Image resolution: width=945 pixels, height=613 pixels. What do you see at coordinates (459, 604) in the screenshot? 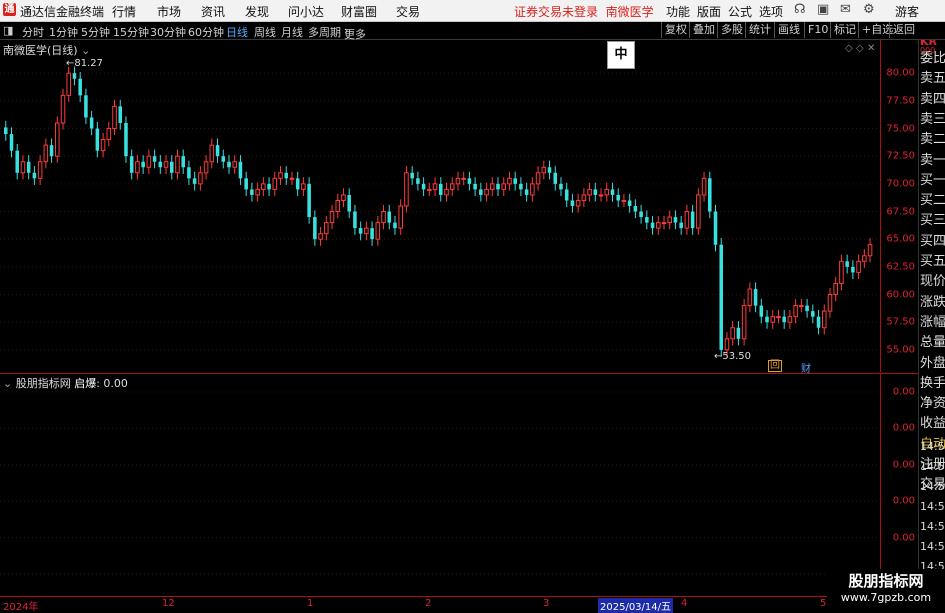
I see `date-axis: 2024年 12 1 2 3 2025/03/14/五 4 5` at bounding box center [459, 604].